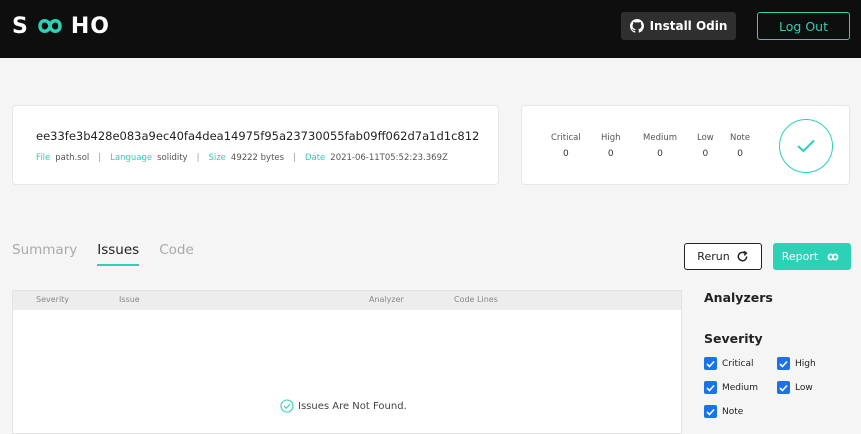  I want to click on severity-label: Medium, so click(660, 138).